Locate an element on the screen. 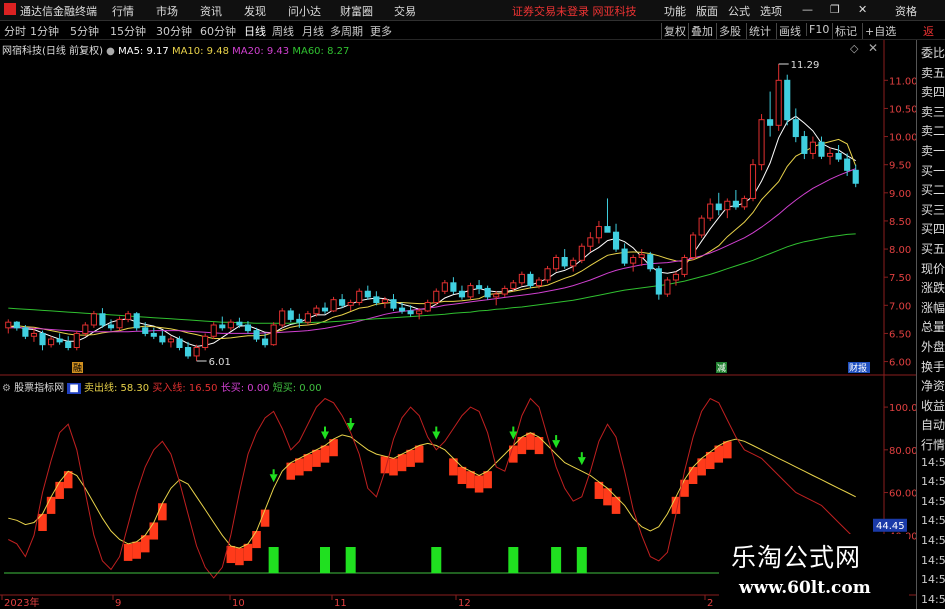 This screenshot has width=945, height=609. side-panel-item: 总量 is located at coordinates (933, 326).